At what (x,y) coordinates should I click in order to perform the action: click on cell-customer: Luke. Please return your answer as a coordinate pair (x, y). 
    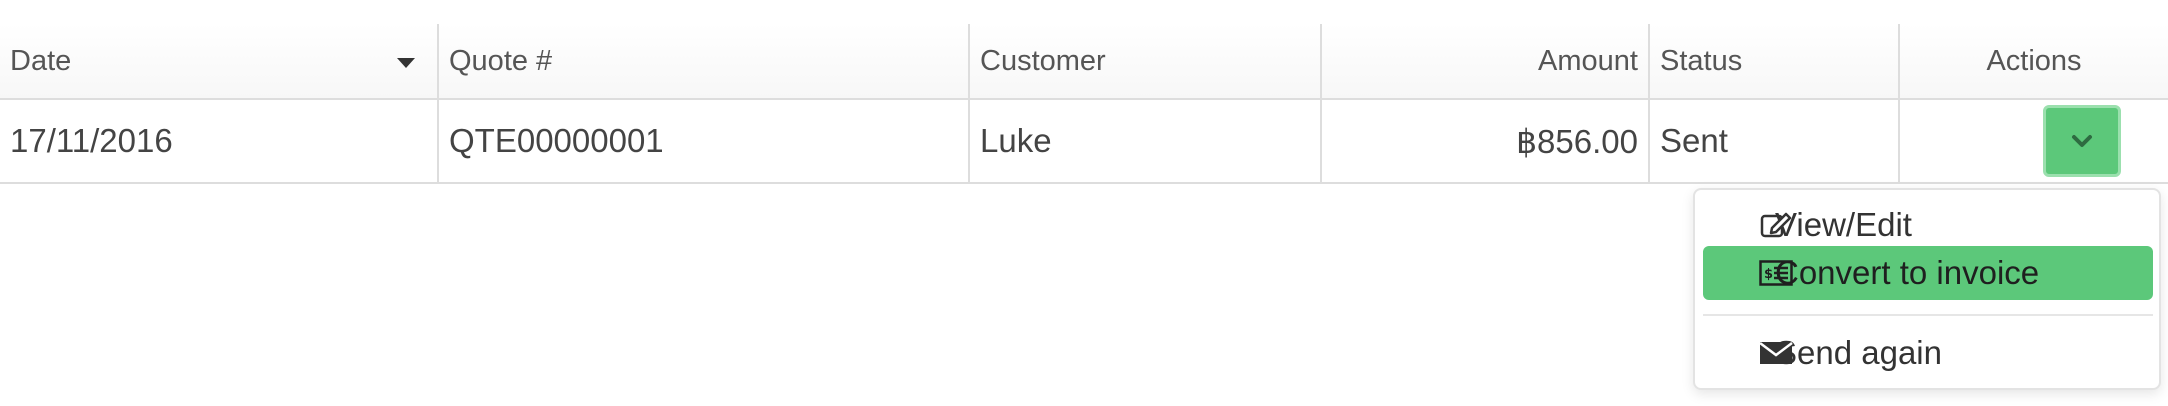
    Looking at the image, I should click on (1146, 141).